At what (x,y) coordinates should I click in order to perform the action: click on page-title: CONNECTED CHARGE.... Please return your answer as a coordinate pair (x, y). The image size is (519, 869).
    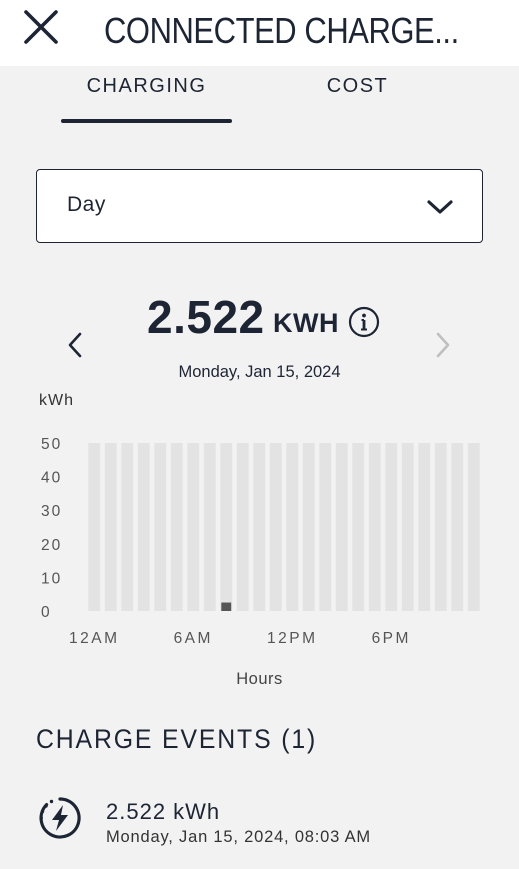
    Looking at the image, I should click on (281, 30).